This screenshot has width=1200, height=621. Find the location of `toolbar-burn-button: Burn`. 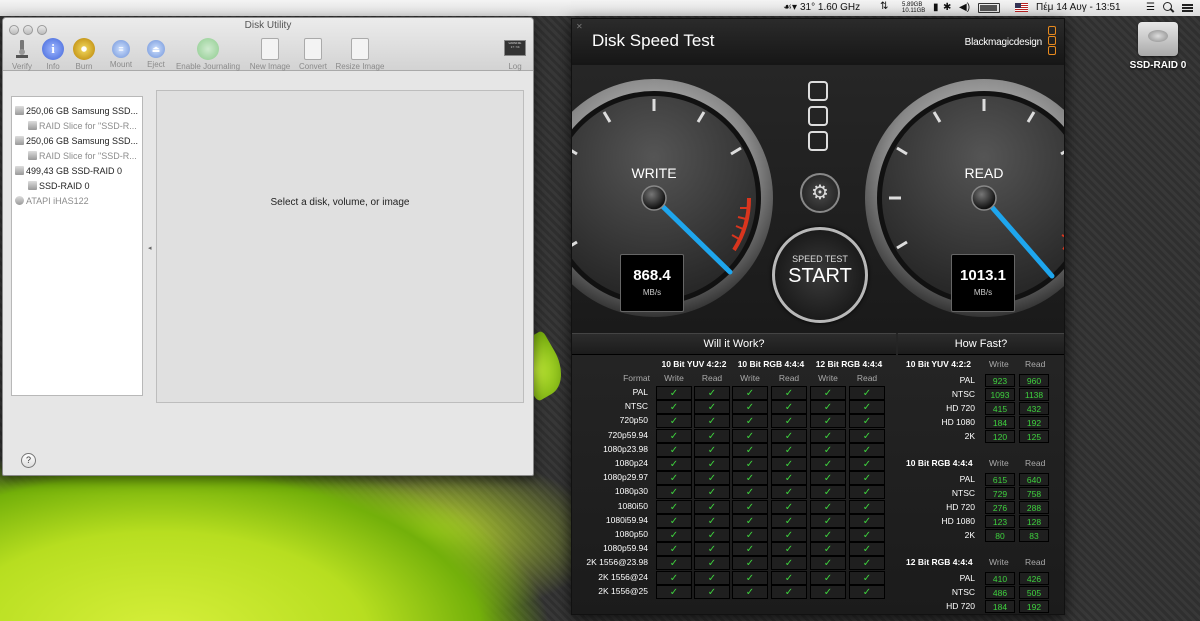

toolbar-burn-button: Burn is located at coordinates (84, 54).